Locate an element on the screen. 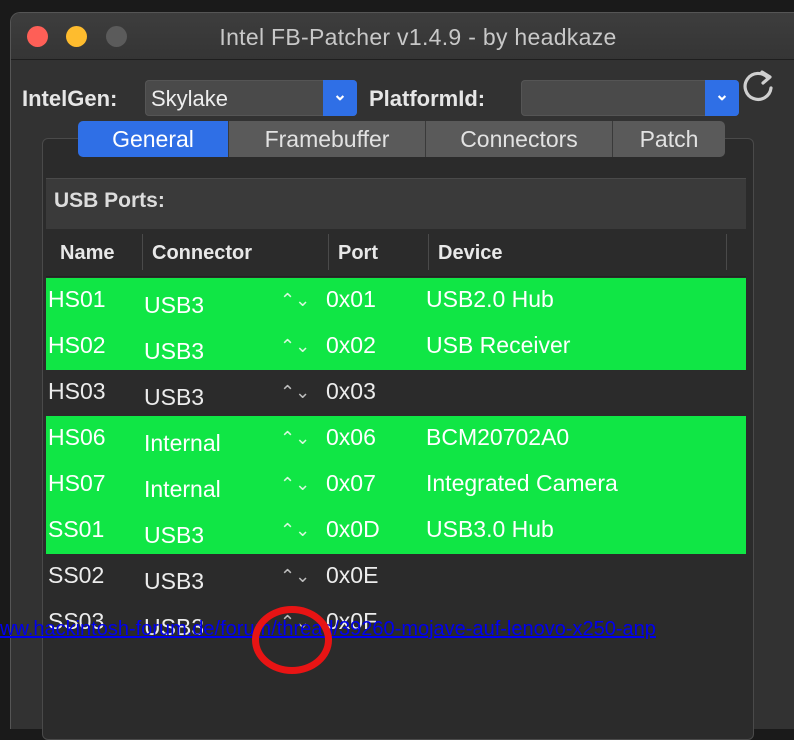  table-row: HS07 Internal 0x07 Integrated Camera ⌃⌄ is located at coordinates (396, 485).